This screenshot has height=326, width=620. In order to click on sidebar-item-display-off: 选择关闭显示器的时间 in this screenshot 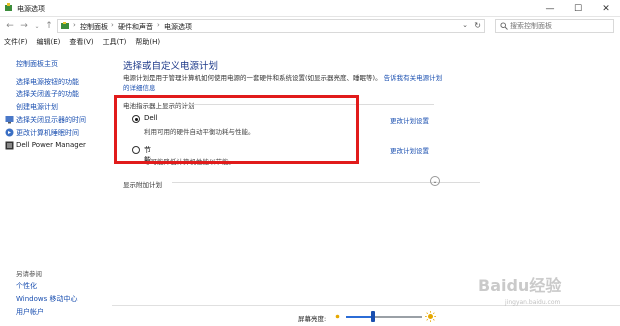, I will do `click(51, 120)`.